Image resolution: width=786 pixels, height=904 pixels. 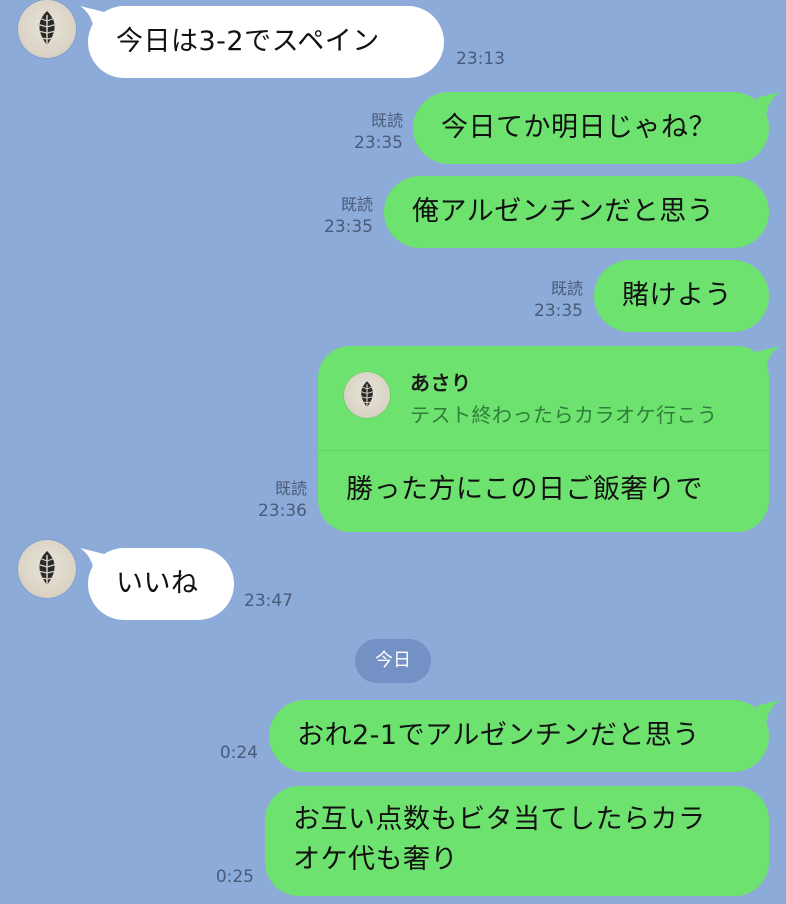 What do you see at coordinates (270, 500) in the screenshot?
I see `message-meta: 既読 23:36` at bounding box center [270, 500].